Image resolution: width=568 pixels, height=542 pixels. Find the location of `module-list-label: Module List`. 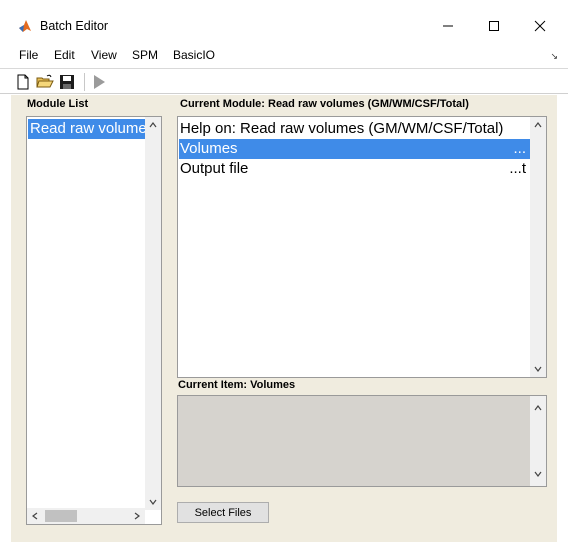

module-list-label: Module List is located at coordinates (58, 104).